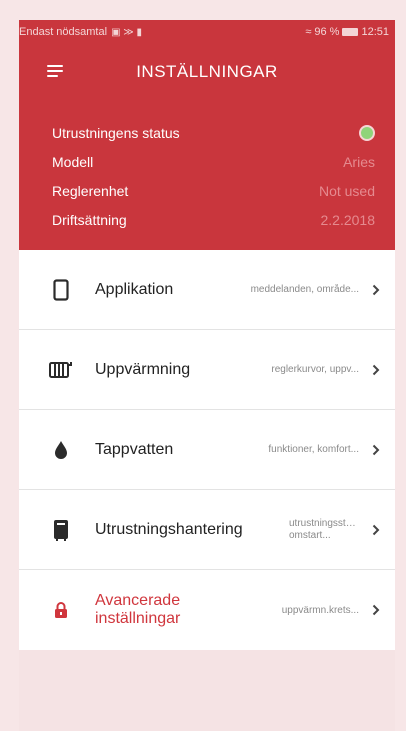 The image size is (406, 731). Describe the element at coordinates (346, 190) in the screenshot. I see `controller-value: Not used` at that location.